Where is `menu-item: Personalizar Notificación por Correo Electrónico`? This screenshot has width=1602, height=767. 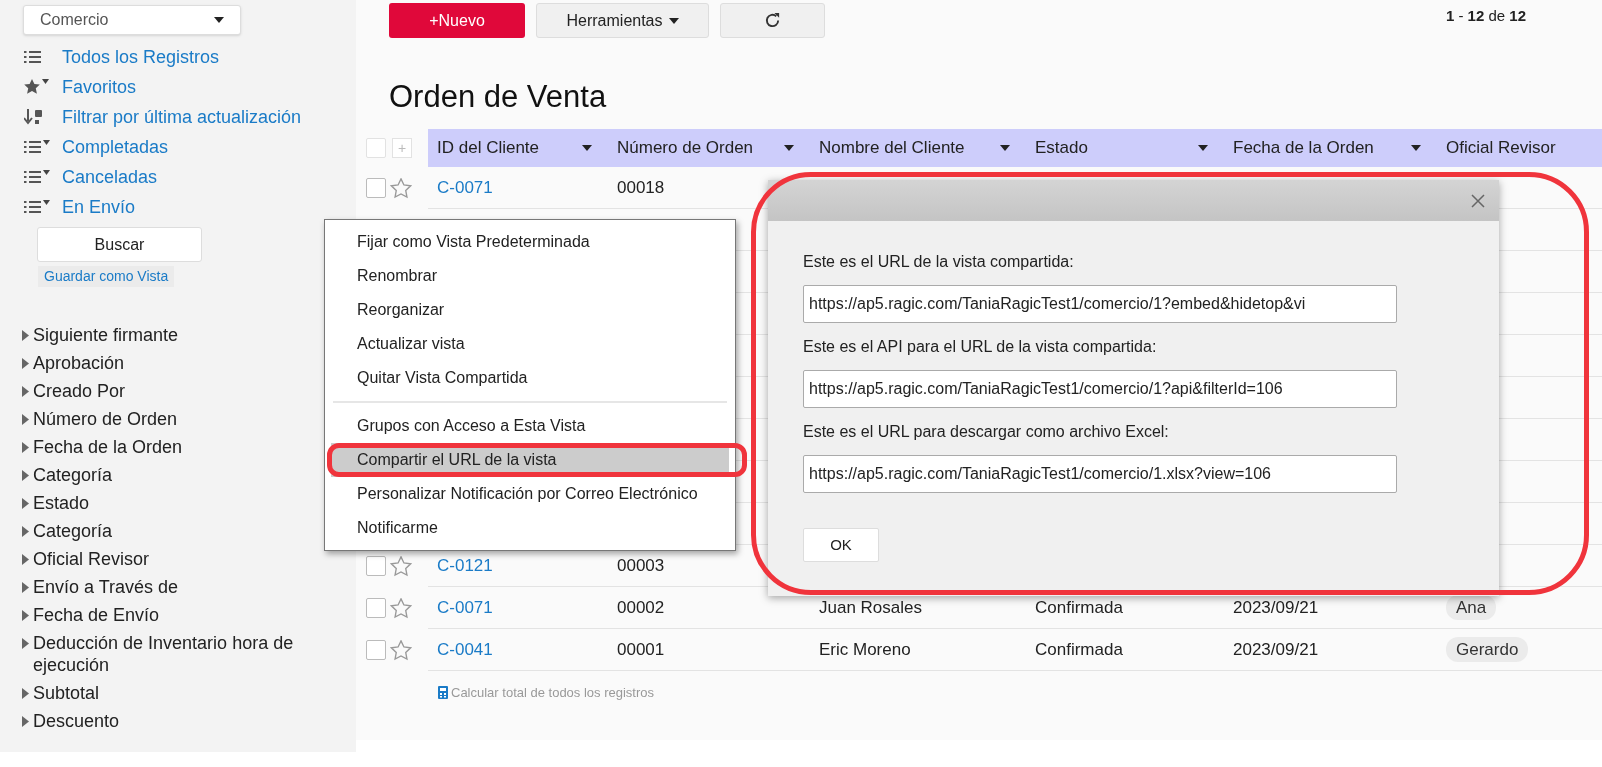 menu-item: Personalizar Notificación por Correo Electrónico is located at coordinates (530, 494).